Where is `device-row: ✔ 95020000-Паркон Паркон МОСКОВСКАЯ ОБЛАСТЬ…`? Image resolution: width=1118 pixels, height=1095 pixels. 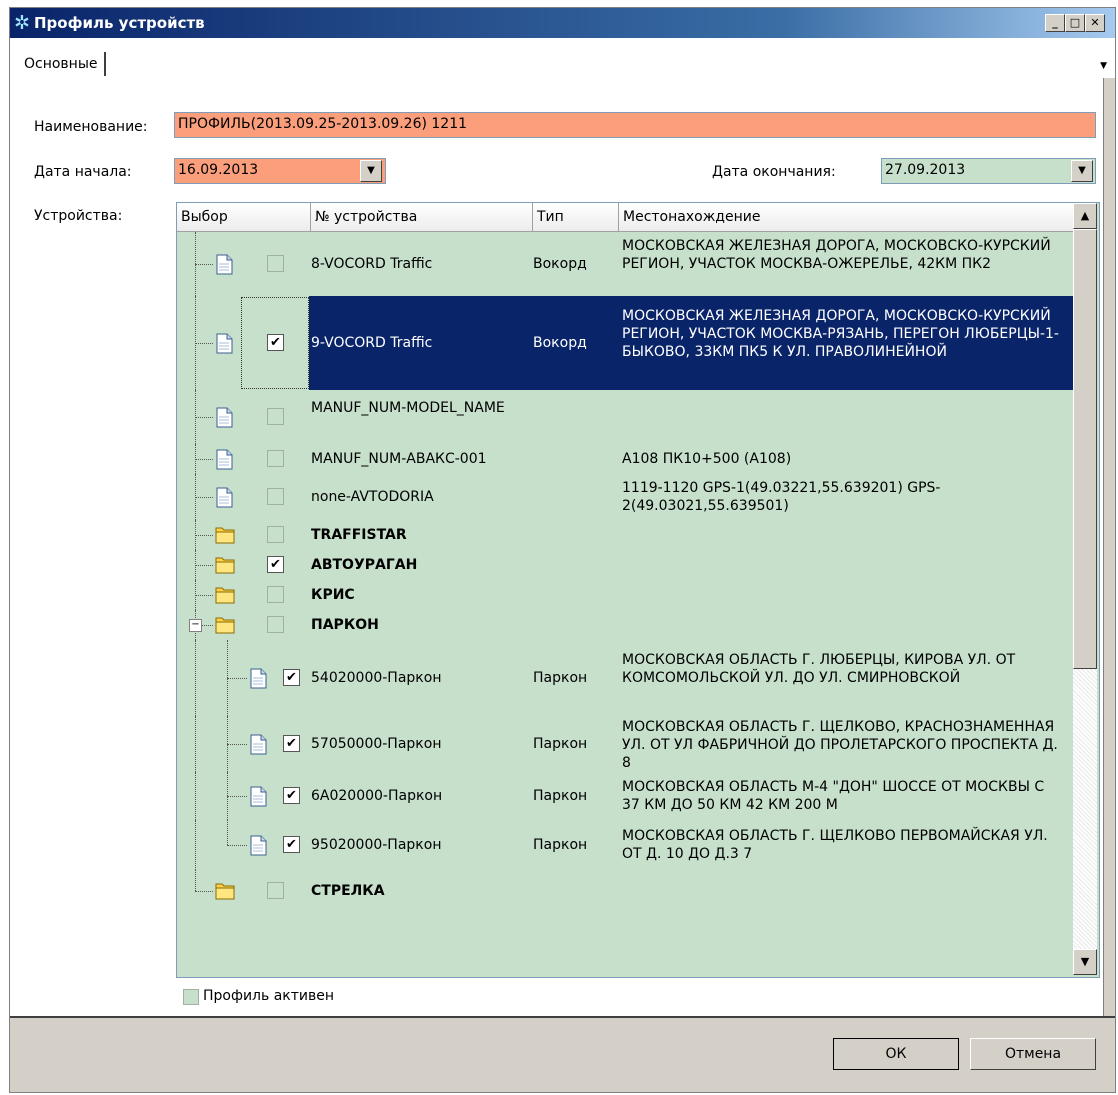 device-row: ✔ 95020000-Паркон Паркон МОСКОВСКАЯ ОБЛАСТЬ… is located at coordinates (625, 845).